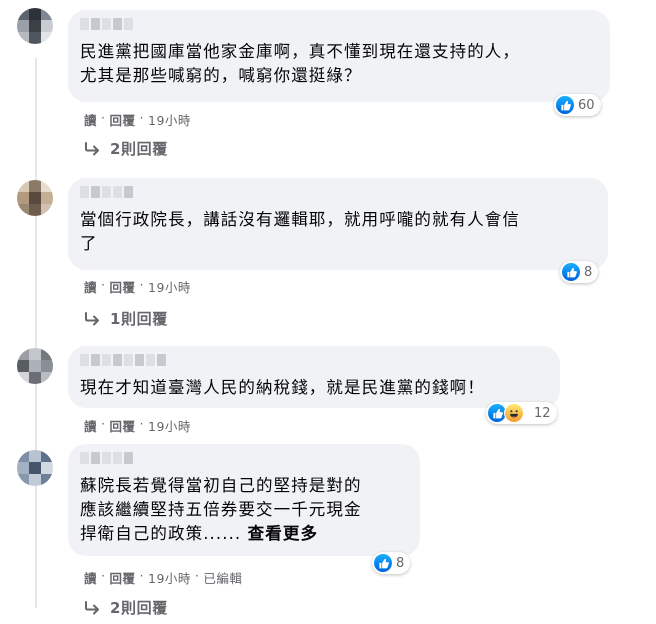 The width and height of the screenshot is (656, 624). I want to click on reaction-summary: 12, so click(521, 413).